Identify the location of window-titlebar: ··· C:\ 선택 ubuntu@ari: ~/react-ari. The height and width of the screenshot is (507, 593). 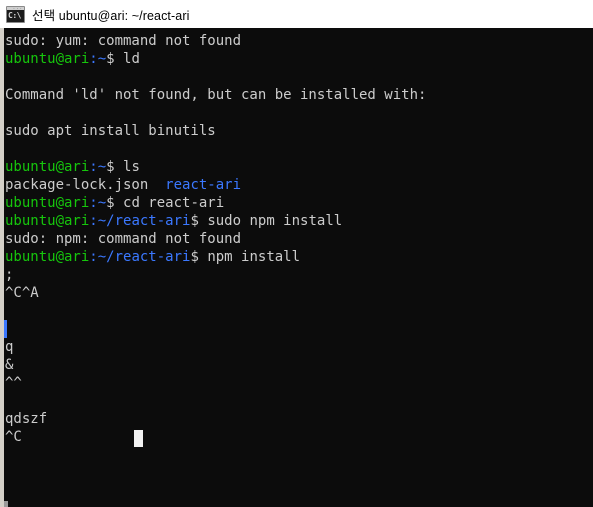
(296, 14).